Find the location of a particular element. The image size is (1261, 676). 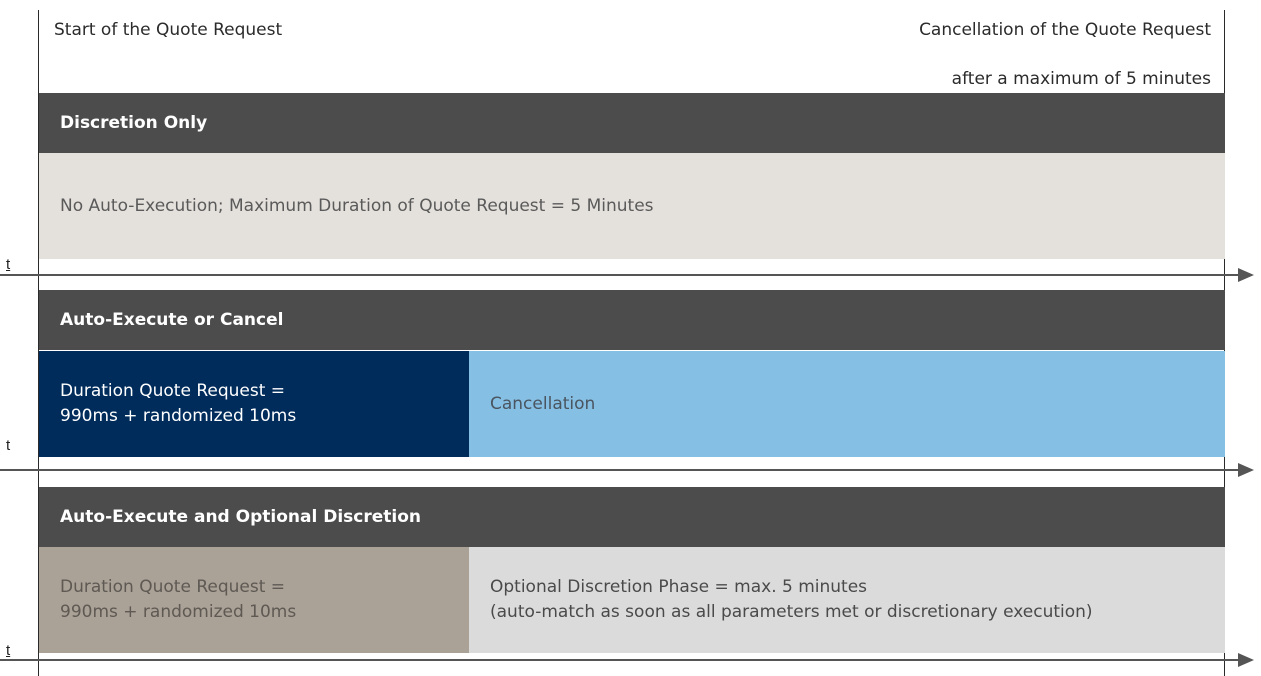

start-caption: Start of the Quote Request is located at coordinates (168, 30).